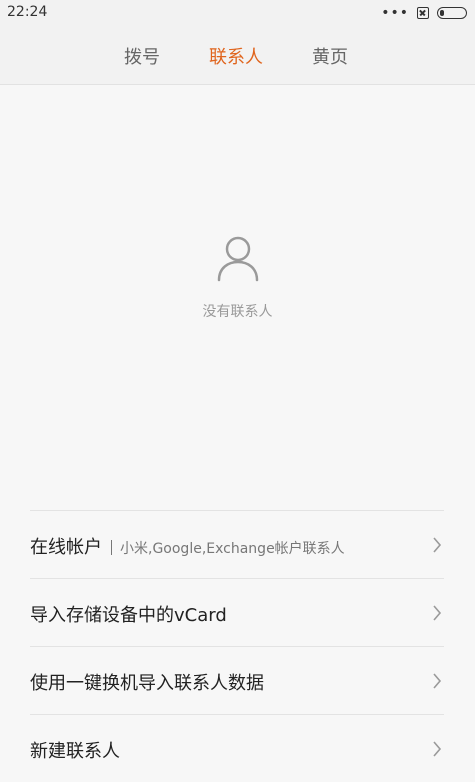  I want to click on more-dots-icon: •••, so click(395, 13).